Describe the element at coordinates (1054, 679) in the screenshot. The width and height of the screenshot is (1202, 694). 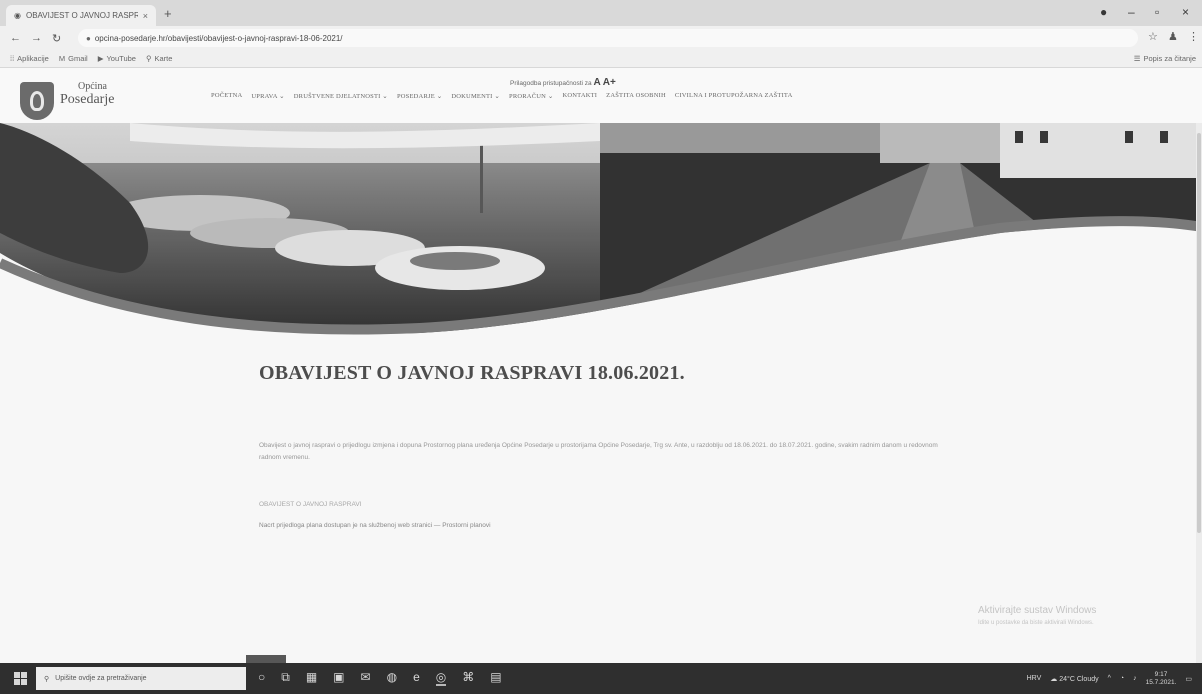
I see `cloud-icon: ☁` at that location.